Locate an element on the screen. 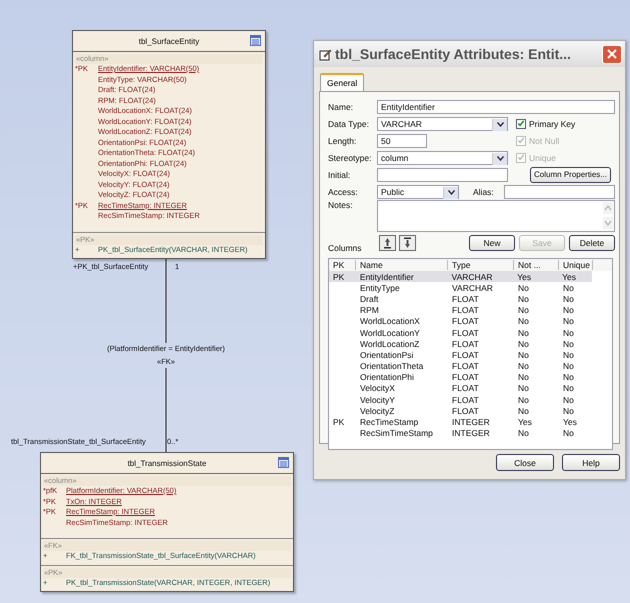  table-row: WorldLocationY FLOAT No No is located at coordinates (470, 332).